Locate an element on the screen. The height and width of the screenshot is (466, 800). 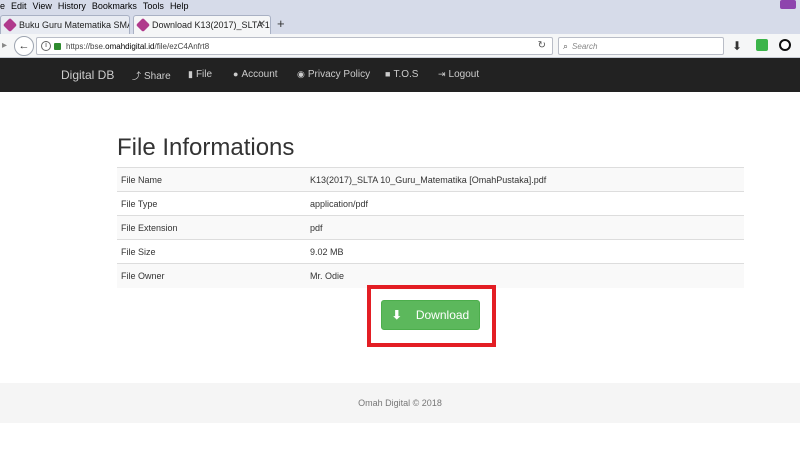
nav-file-label: File is located at coordinates (204, 74).